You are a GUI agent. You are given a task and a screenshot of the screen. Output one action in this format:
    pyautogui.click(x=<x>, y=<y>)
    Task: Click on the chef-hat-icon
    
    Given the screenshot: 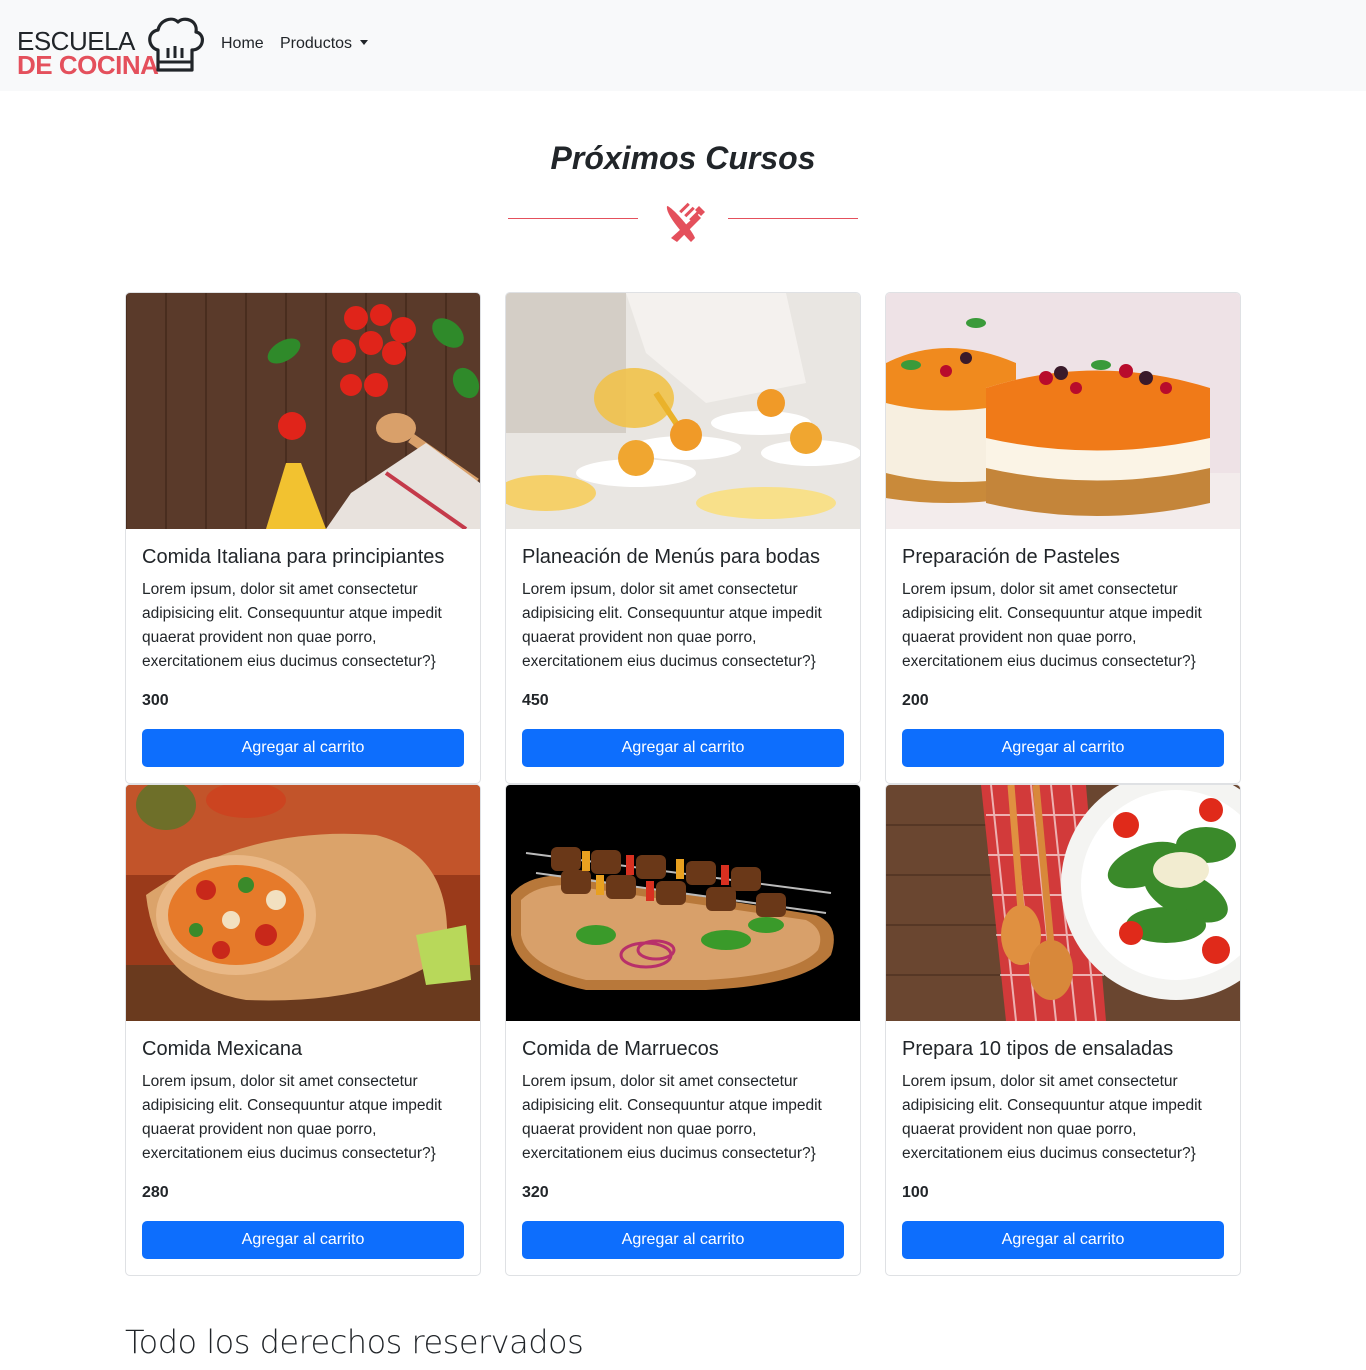 What is the action you would take?
    pyautogui.click(x=176, y=44)
    